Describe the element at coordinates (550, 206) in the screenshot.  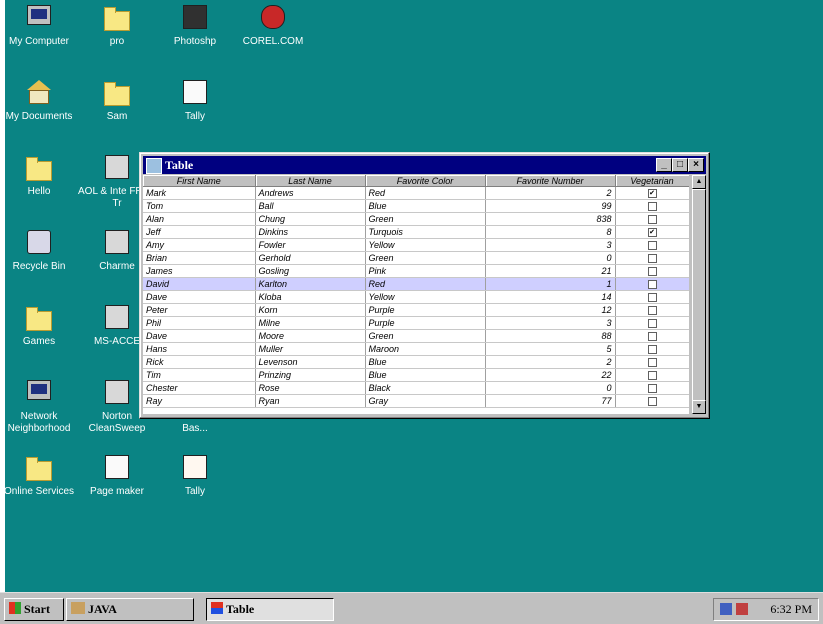
I see `favorite-number-cell: 99` at that location.